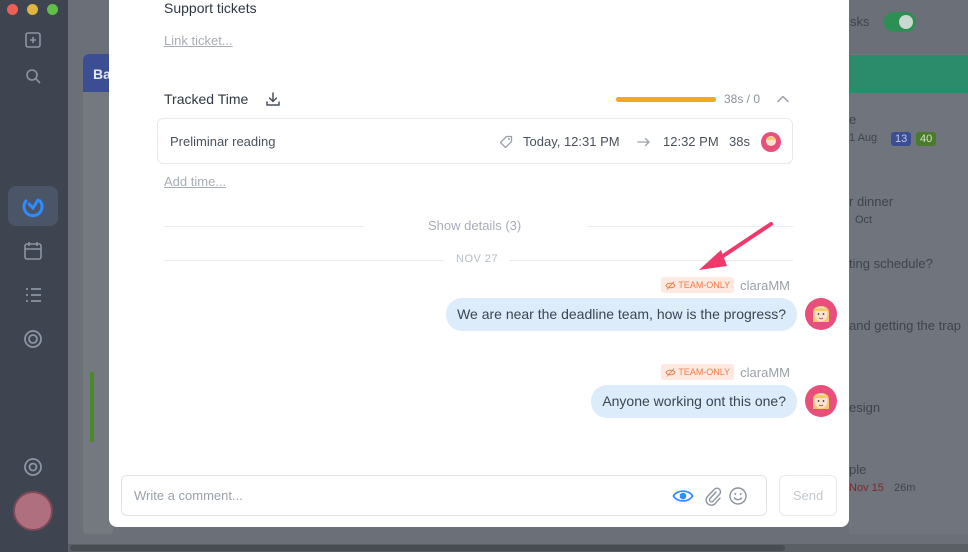 This screenshot has width=968, height=552. Describe the element at coordinates (863, 138) in the screenshot. I see `background-item: 1 Aug` at that location.